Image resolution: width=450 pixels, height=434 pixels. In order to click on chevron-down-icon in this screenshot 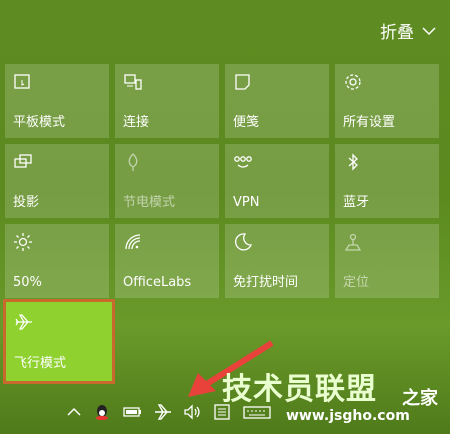, I will do `click(429, 30)`.